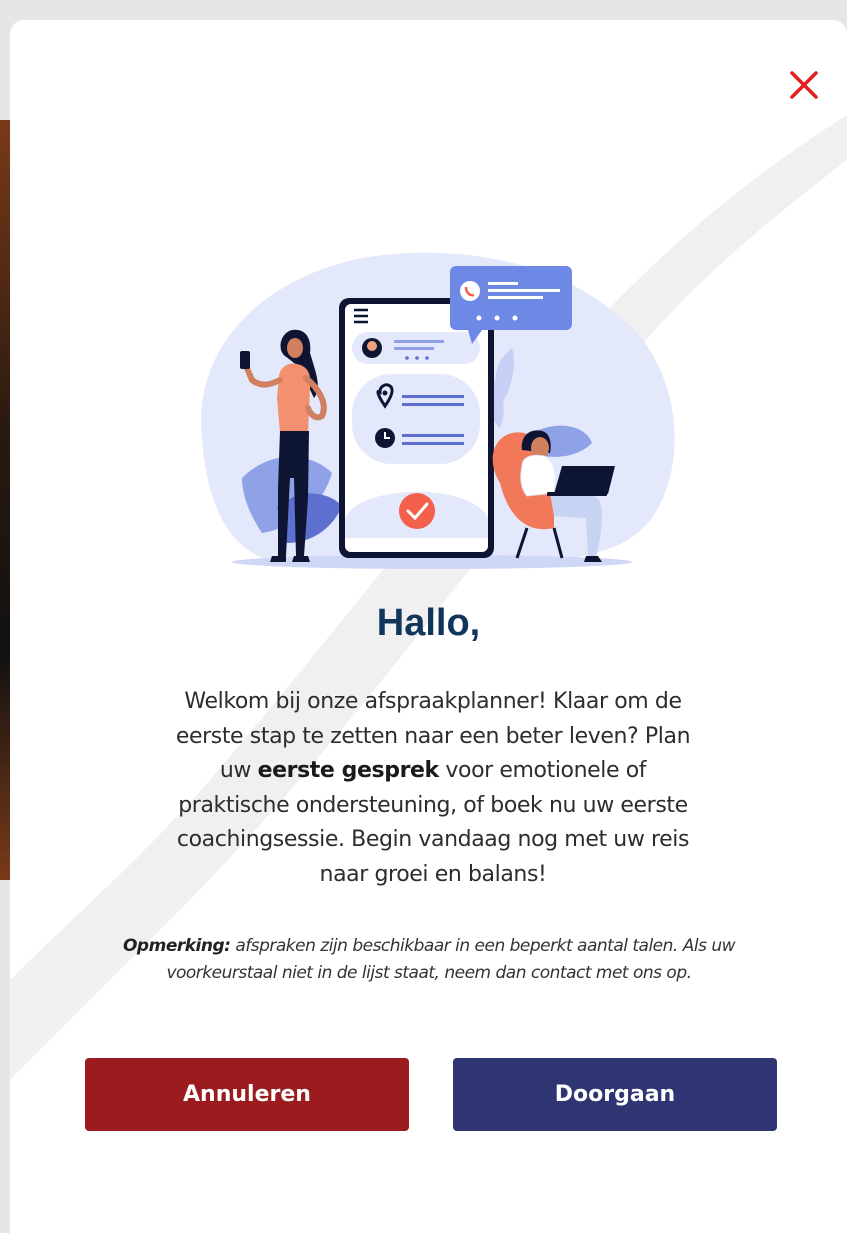 The width and height of the screenshot is (847, 1233). Describe the element at coordinates (176, 946) in the screenshot. I see `note-label: Opmerking:` at that location.